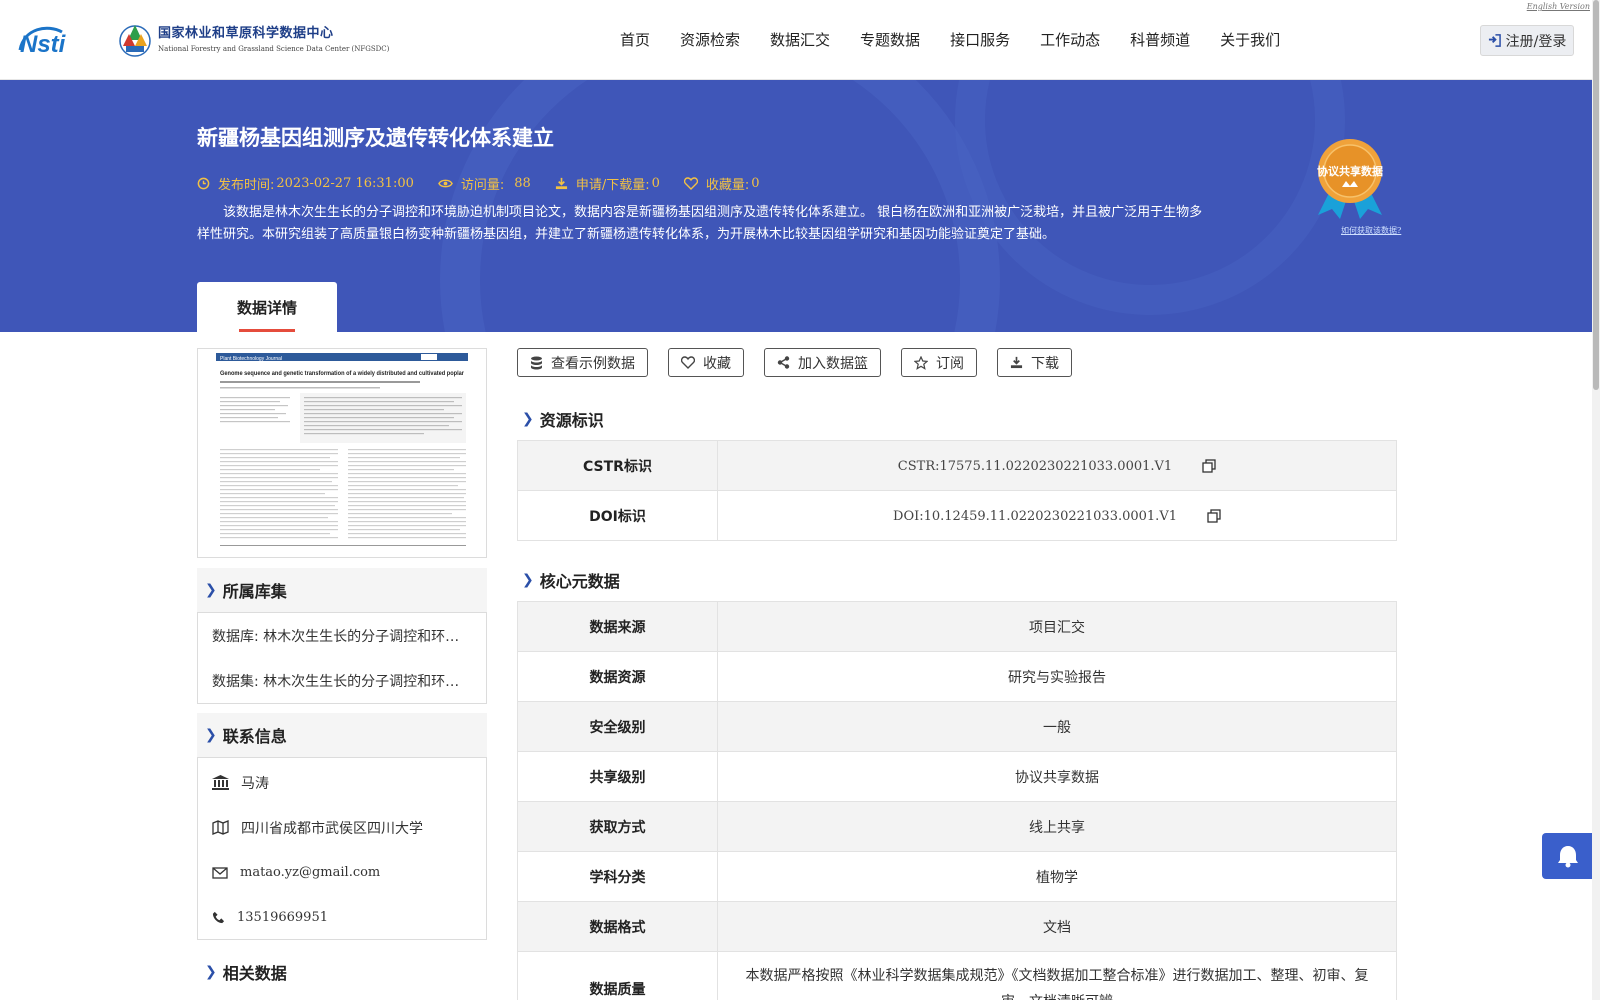  I want to click on sign-in-icon, so click(1494, 40).